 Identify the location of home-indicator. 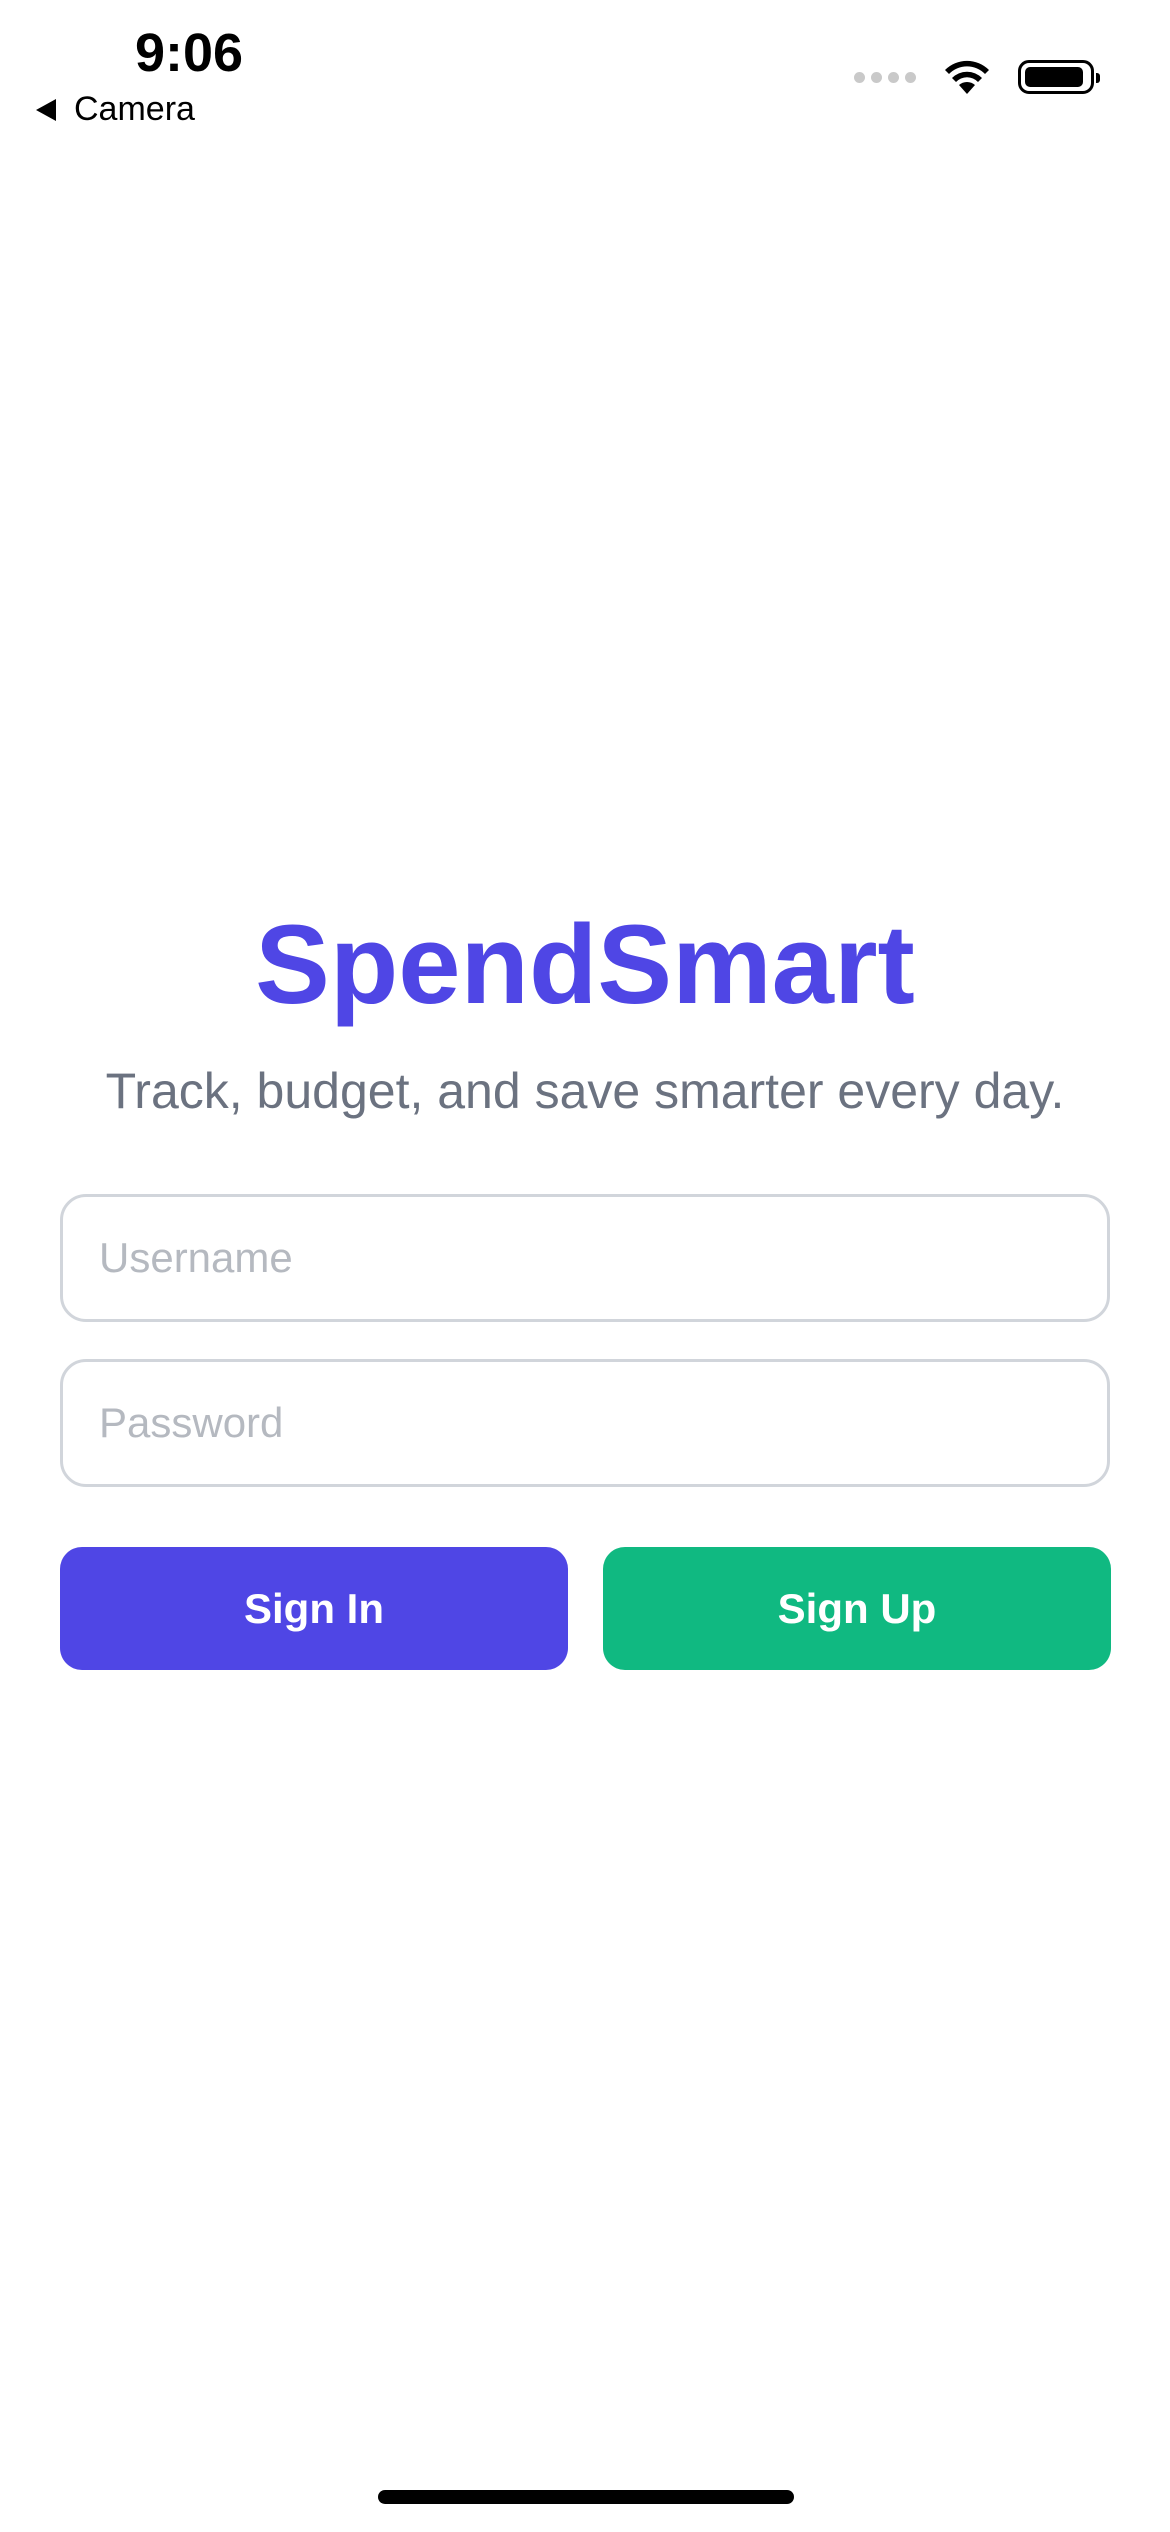
(586, 2497).